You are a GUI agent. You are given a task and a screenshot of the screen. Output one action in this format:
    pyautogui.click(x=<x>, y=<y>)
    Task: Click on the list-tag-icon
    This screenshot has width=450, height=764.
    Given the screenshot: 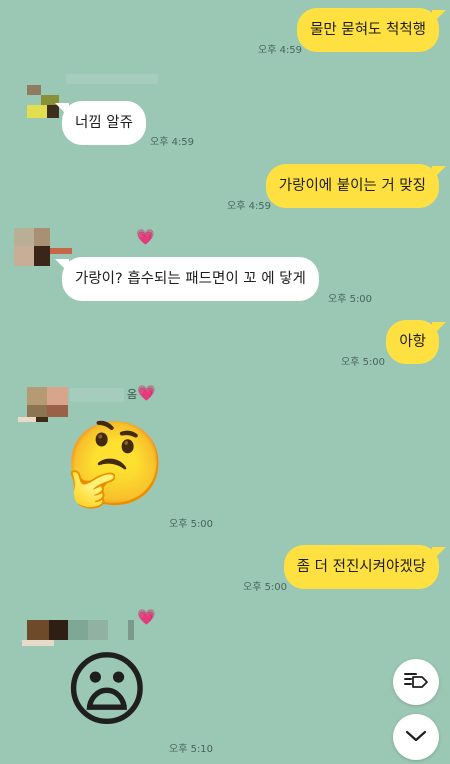 What is the action you would take?
    pyautogui.click(x=416, y=682)
    